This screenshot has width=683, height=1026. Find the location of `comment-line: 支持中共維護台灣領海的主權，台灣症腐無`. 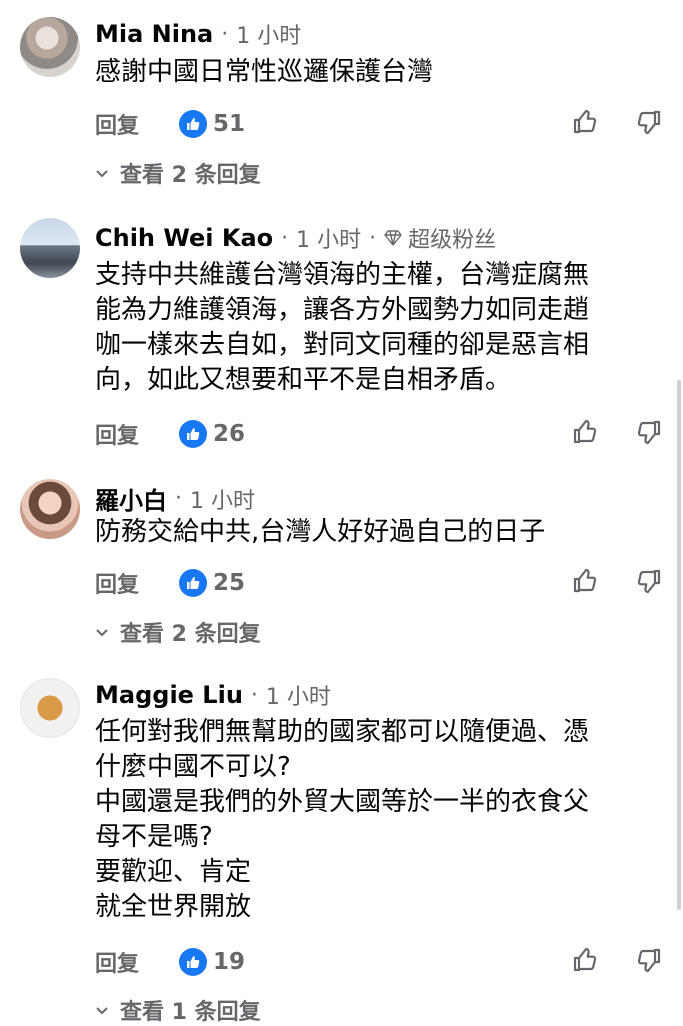

comment-line: 支持中共維護台灣領海的主權，台灣症腐無 is located at coordinates (342, 275).